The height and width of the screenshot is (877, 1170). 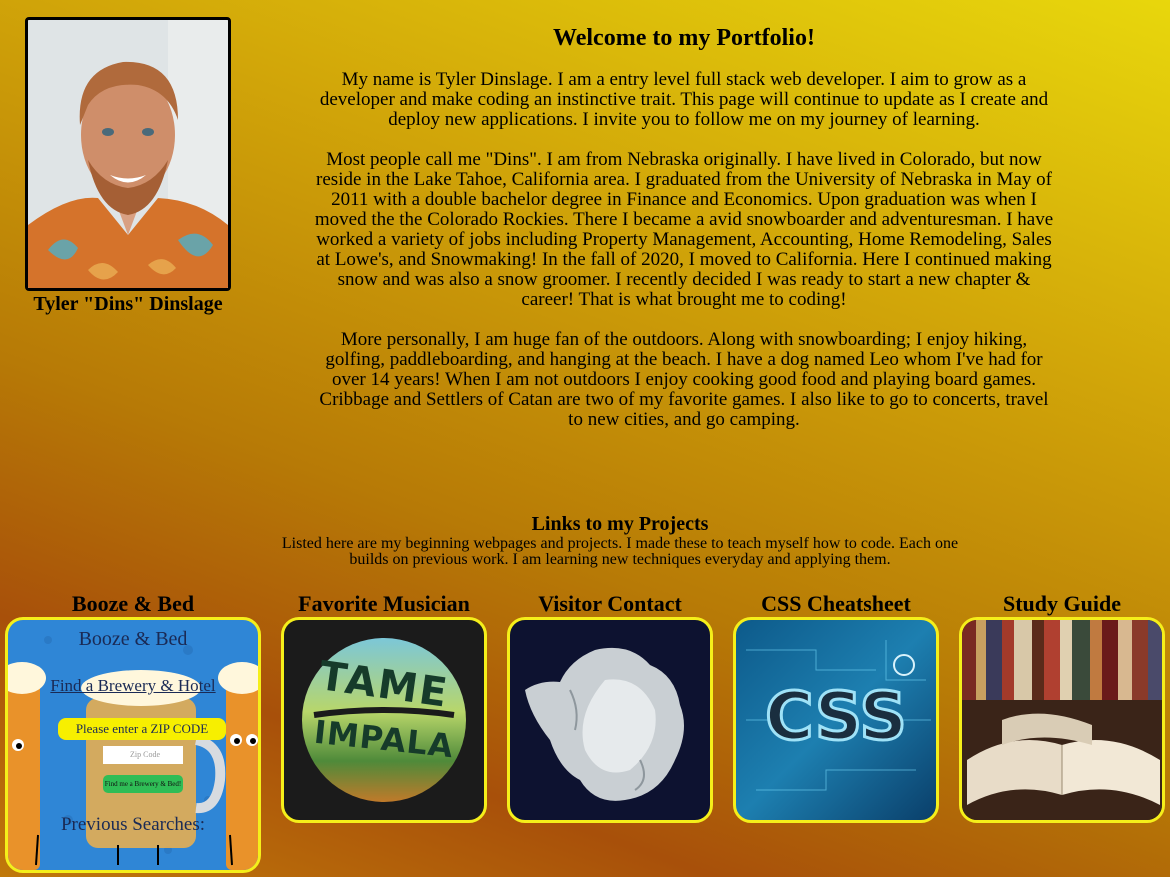 I want to click on thumb-prompt: Please enter a ZIP CODE below!, so click(x=142, y=738).